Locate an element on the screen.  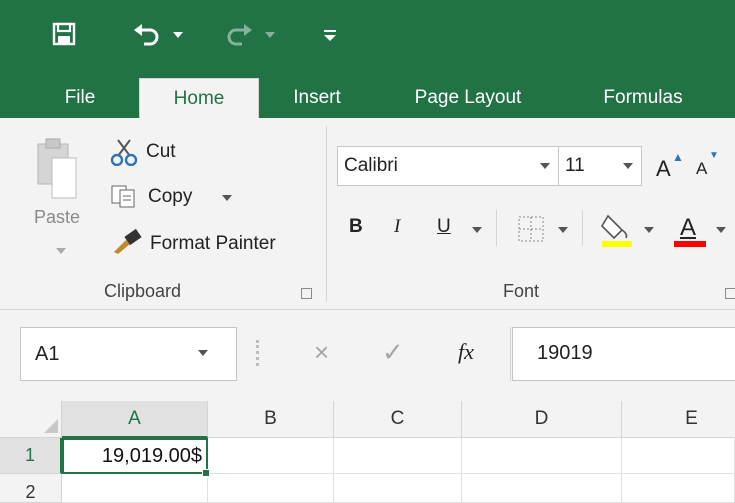
tab-home: Home is located at coordinates (199, 98).